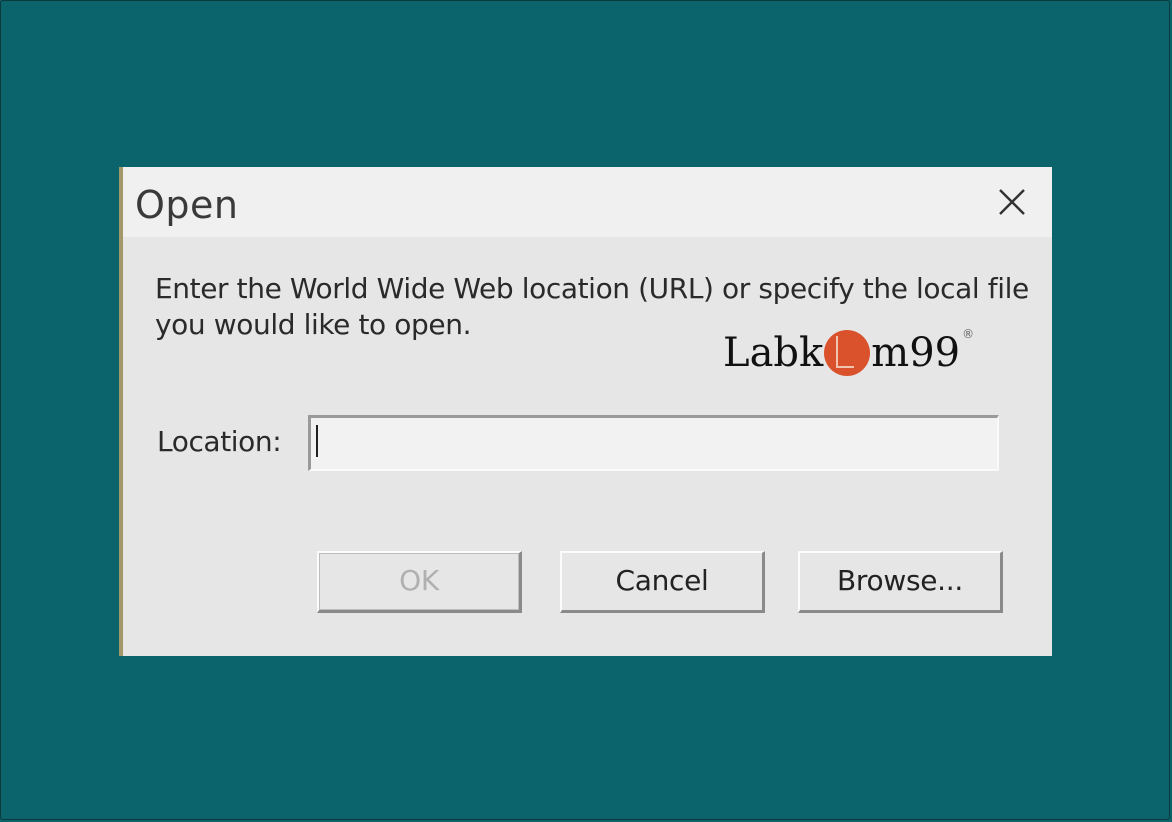 The image size is (1172, 822). I want to click on watermark-text-start: Labk, so click(773, 353).